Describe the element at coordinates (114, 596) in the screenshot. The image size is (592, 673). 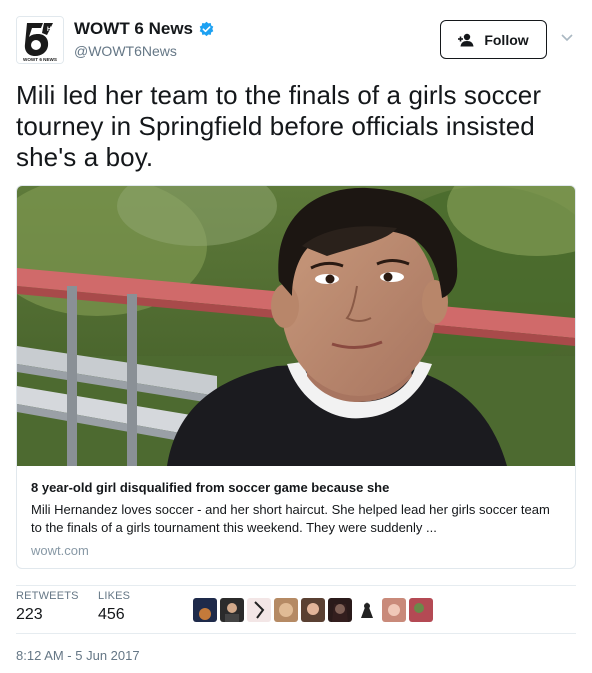
I see `likes-label: LIKES` at that location.